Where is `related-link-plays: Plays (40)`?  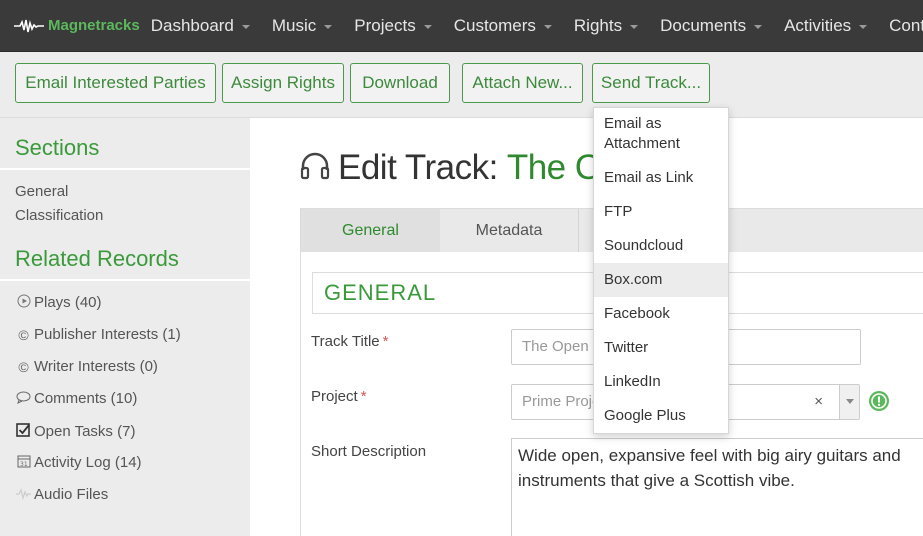 related-link-plays: Plays (40) is located at coordinates (58, 302).